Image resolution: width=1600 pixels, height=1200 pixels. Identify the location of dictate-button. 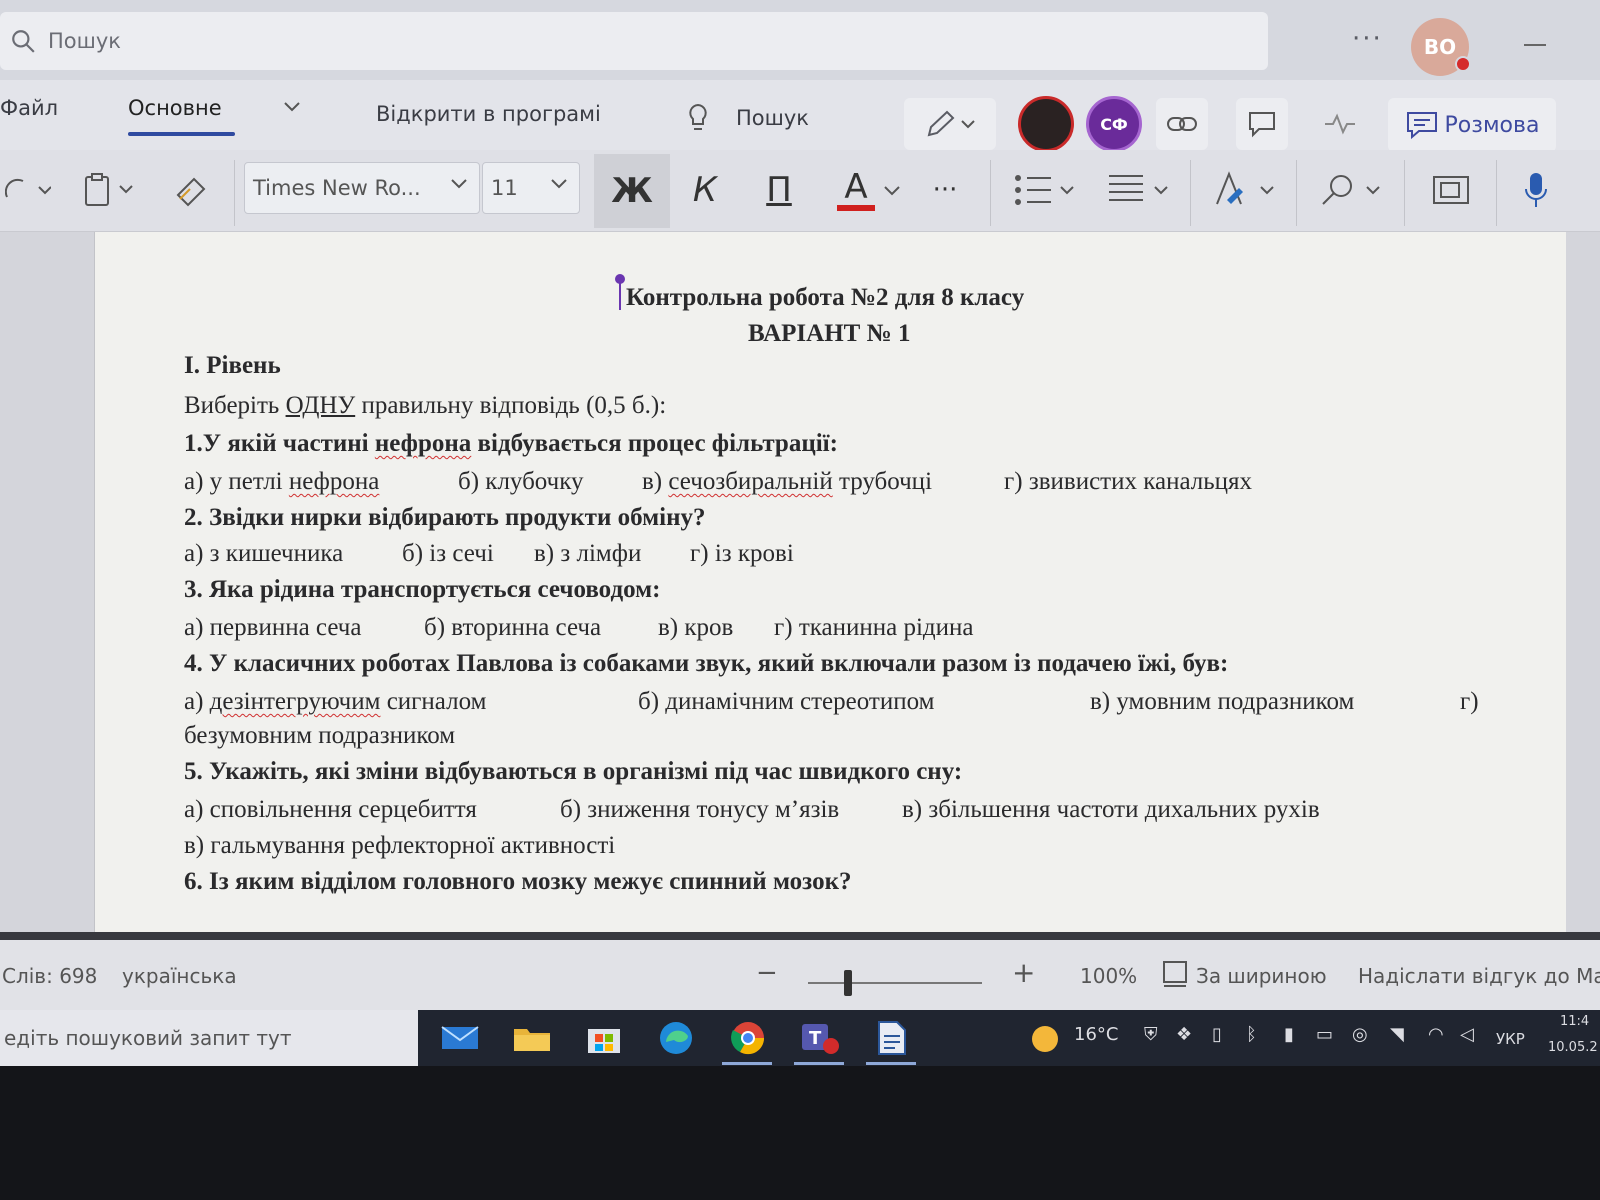
(1536, 190).